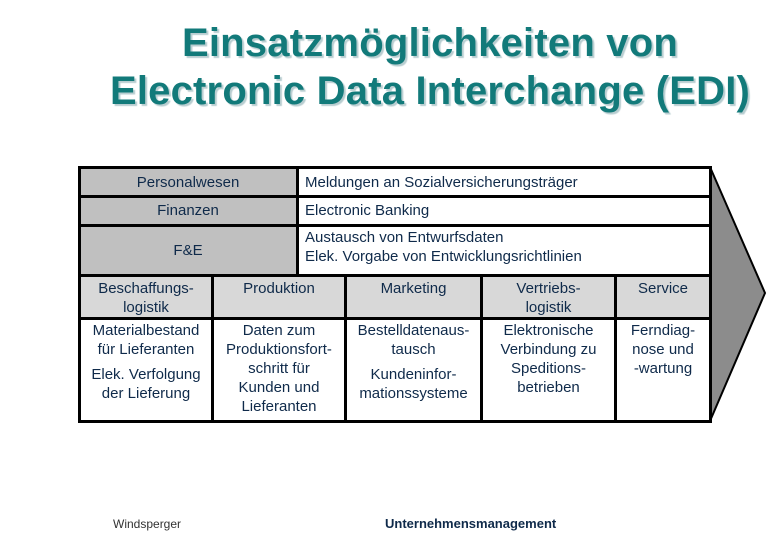 This screenshot has height=540, width=780. What do you see at coordinates (413, 374) in the screenshot?
I see `primary-use-line: Kundeninfor-` at bounding box center [413, 374].